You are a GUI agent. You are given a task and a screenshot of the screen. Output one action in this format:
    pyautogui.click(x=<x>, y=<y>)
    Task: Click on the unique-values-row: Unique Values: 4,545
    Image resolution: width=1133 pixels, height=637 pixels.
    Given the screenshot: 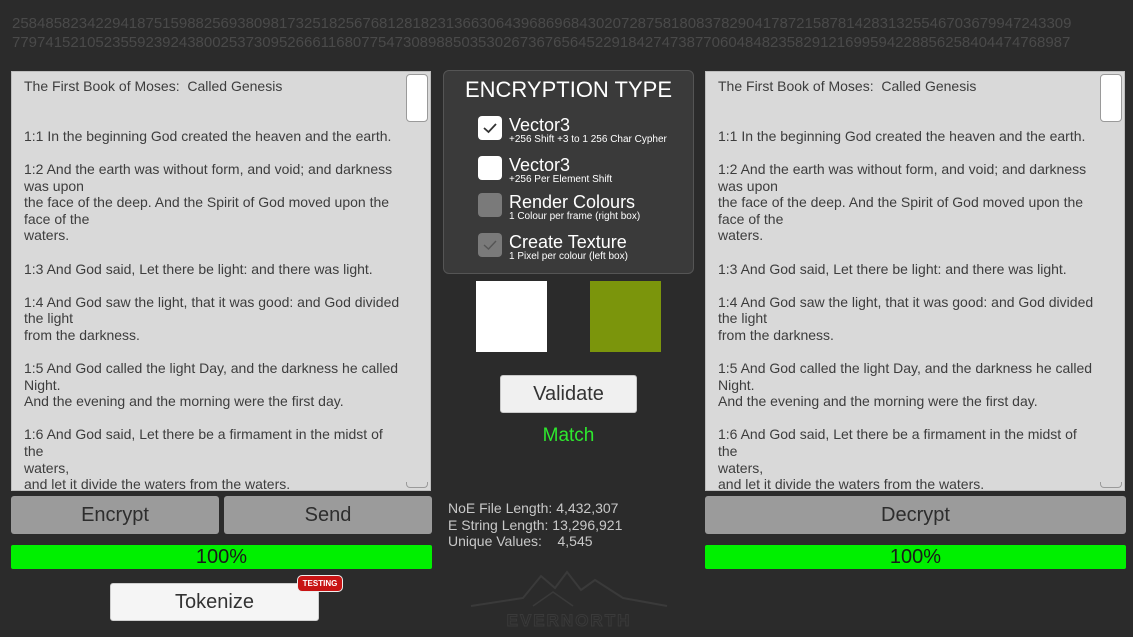 What is the action you would take?
    pyautogui.click(x=535, y=541)
    